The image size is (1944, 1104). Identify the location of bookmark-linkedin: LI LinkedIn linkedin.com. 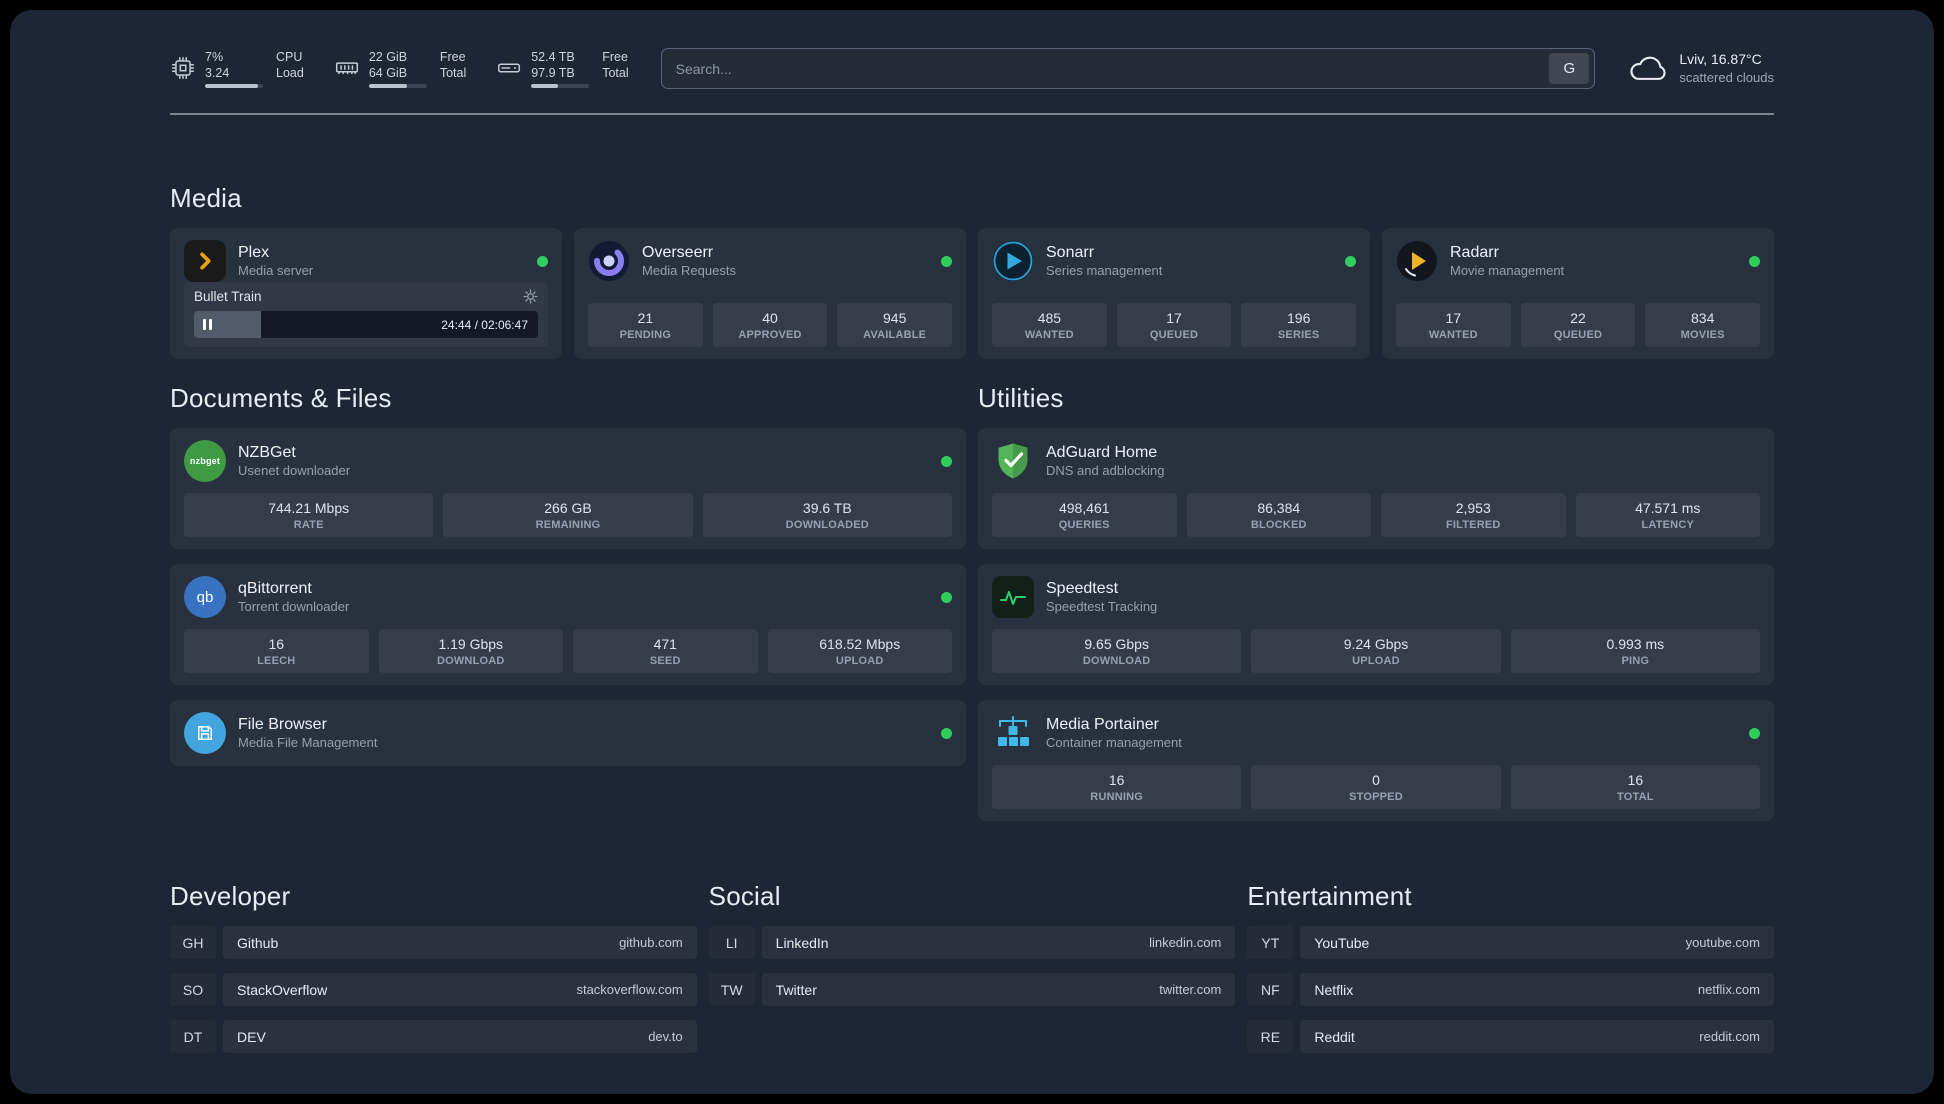
(972, 942).